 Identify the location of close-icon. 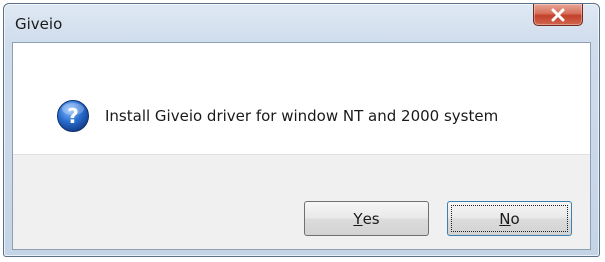
(558, 14).